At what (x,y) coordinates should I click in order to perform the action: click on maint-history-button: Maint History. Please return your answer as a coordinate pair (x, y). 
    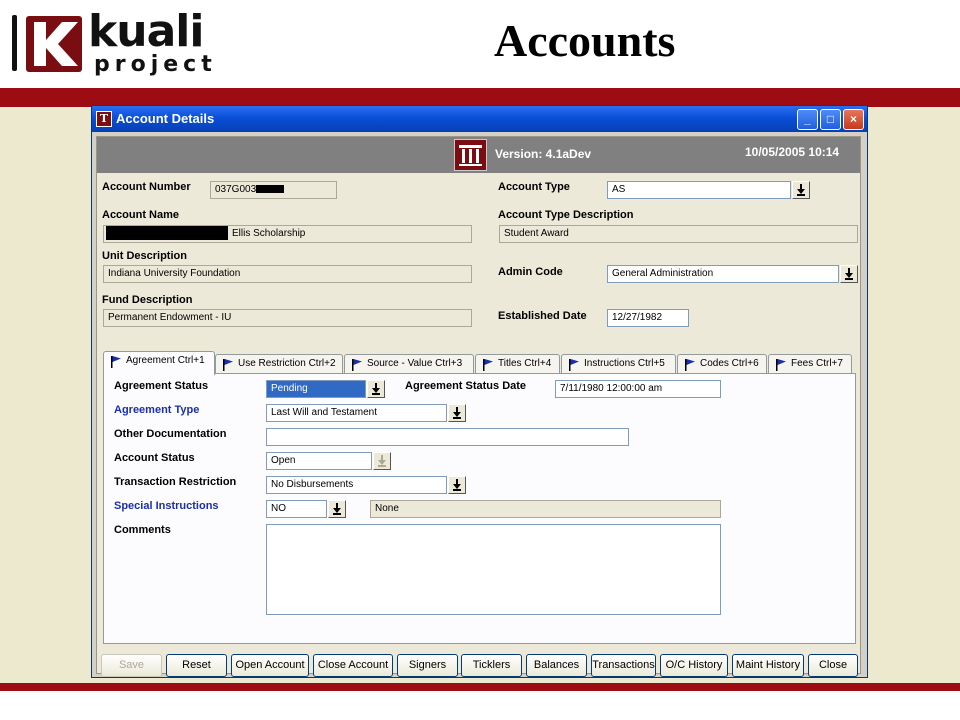
    Looking at the image, I should click on (768, 665).